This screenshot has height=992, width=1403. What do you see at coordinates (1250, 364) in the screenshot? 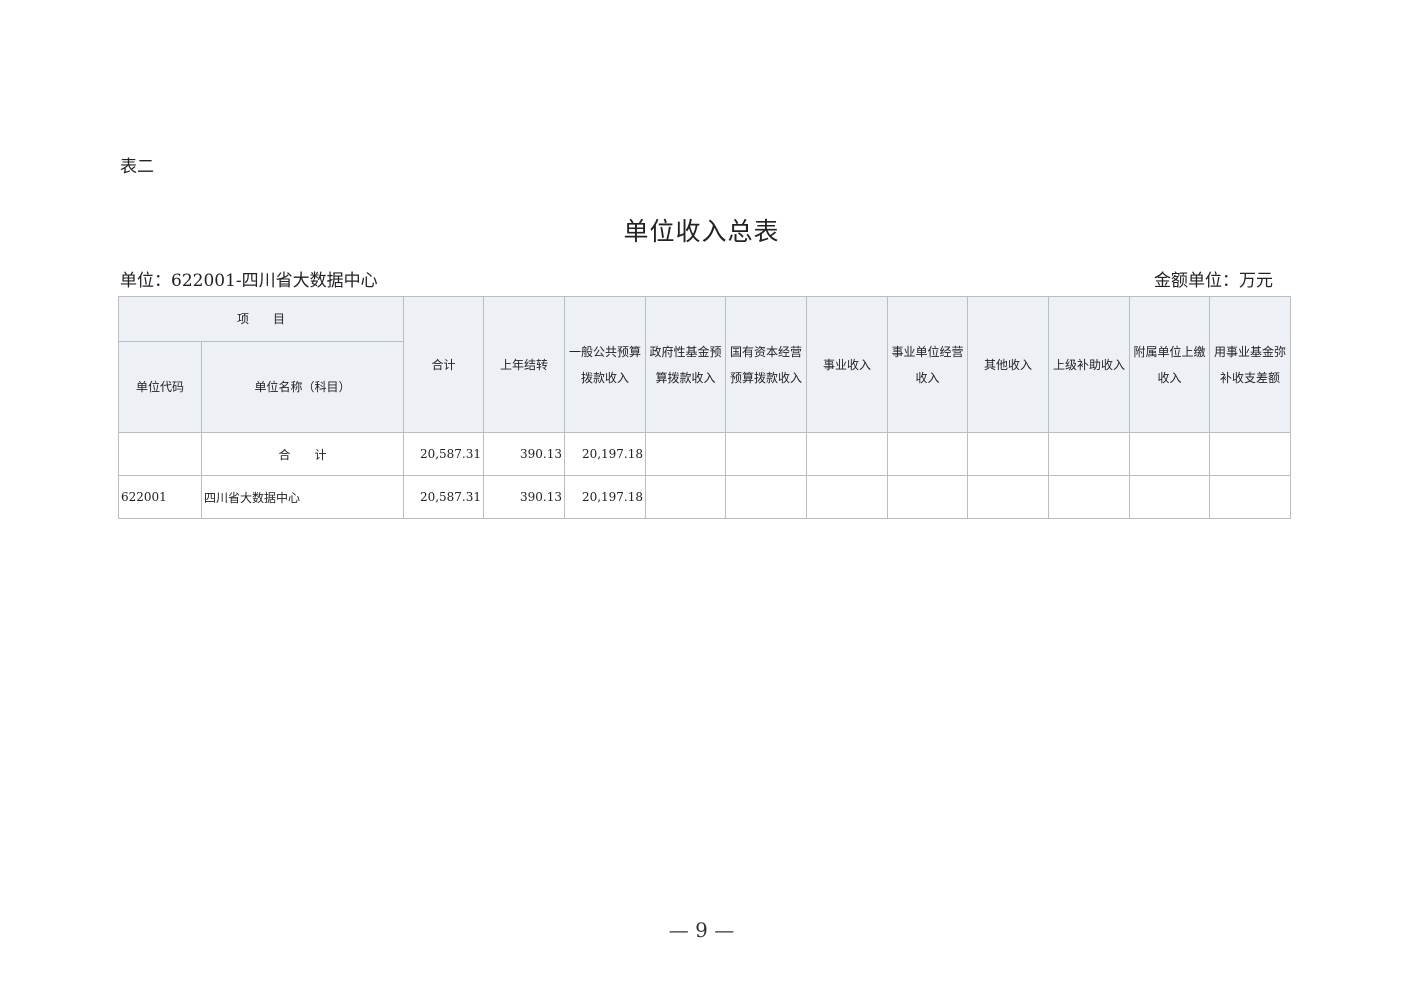
I see `header-fund-offset: 用事业基金弥补收支差额` at bounding box center [1250, 364].